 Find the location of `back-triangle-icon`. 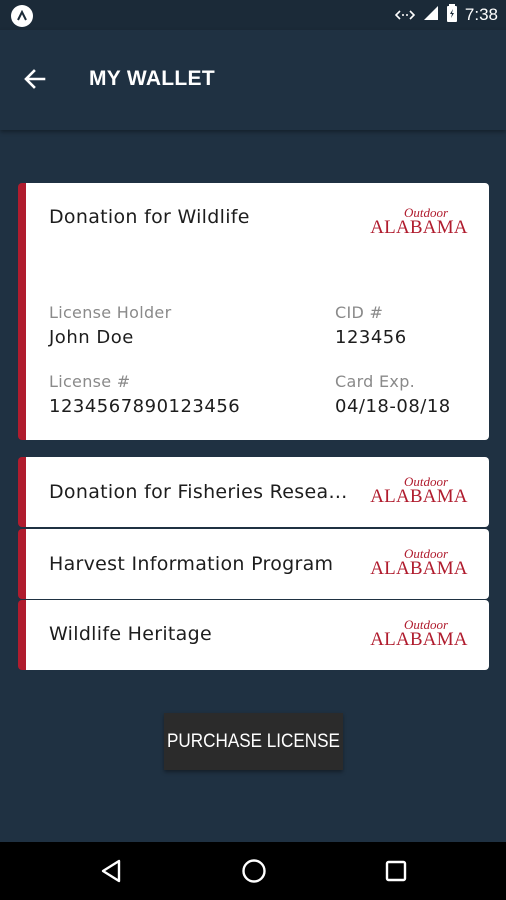

back-triangle-icon is located at coordinates (111, 871).